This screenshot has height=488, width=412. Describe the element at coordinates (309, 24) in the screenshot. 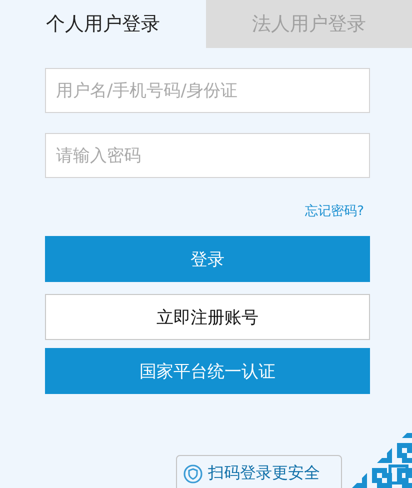

I see `login-tab: 法人用户登录` at that location.